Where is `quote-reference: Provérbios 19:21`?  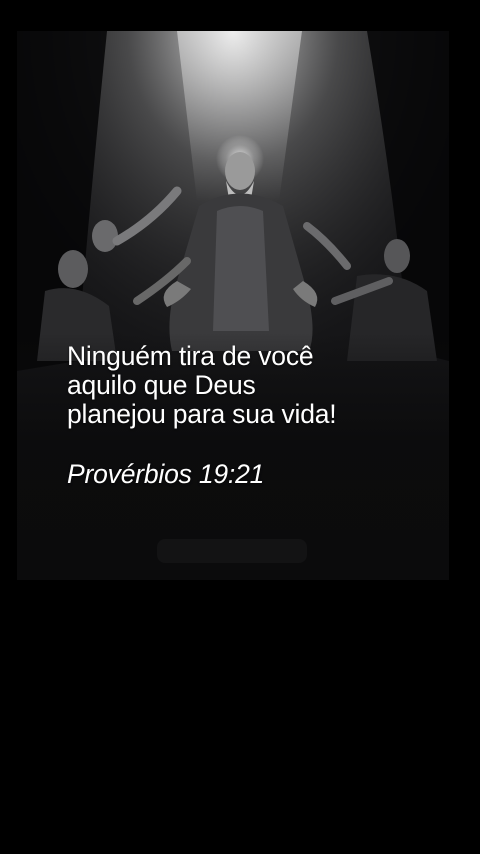 quote-reference: Provérbios 19:21 is located at coordinates (166, 474).